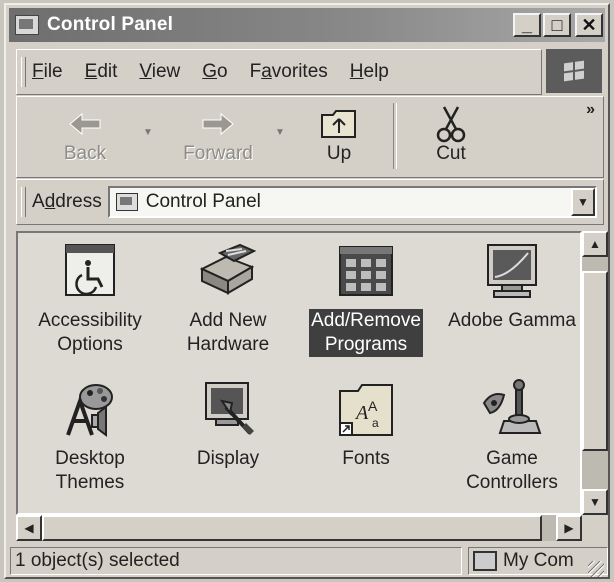 The image size is (614, 582). I want to click on item-display: Display, so click(228, 424).